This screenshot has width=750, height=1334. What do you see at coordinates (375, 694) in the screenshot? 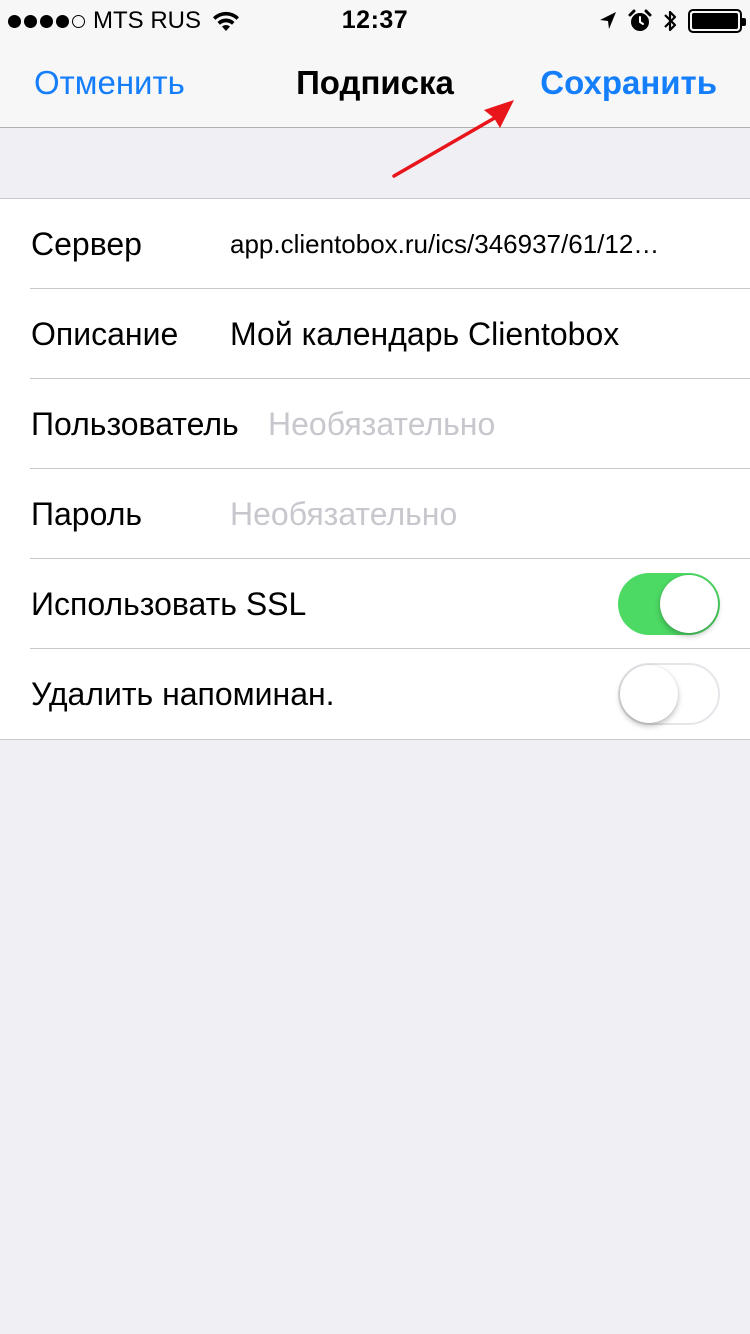
I see `remove-alerts-row: Удалить напоминан.` at bounding box center [375, 694].